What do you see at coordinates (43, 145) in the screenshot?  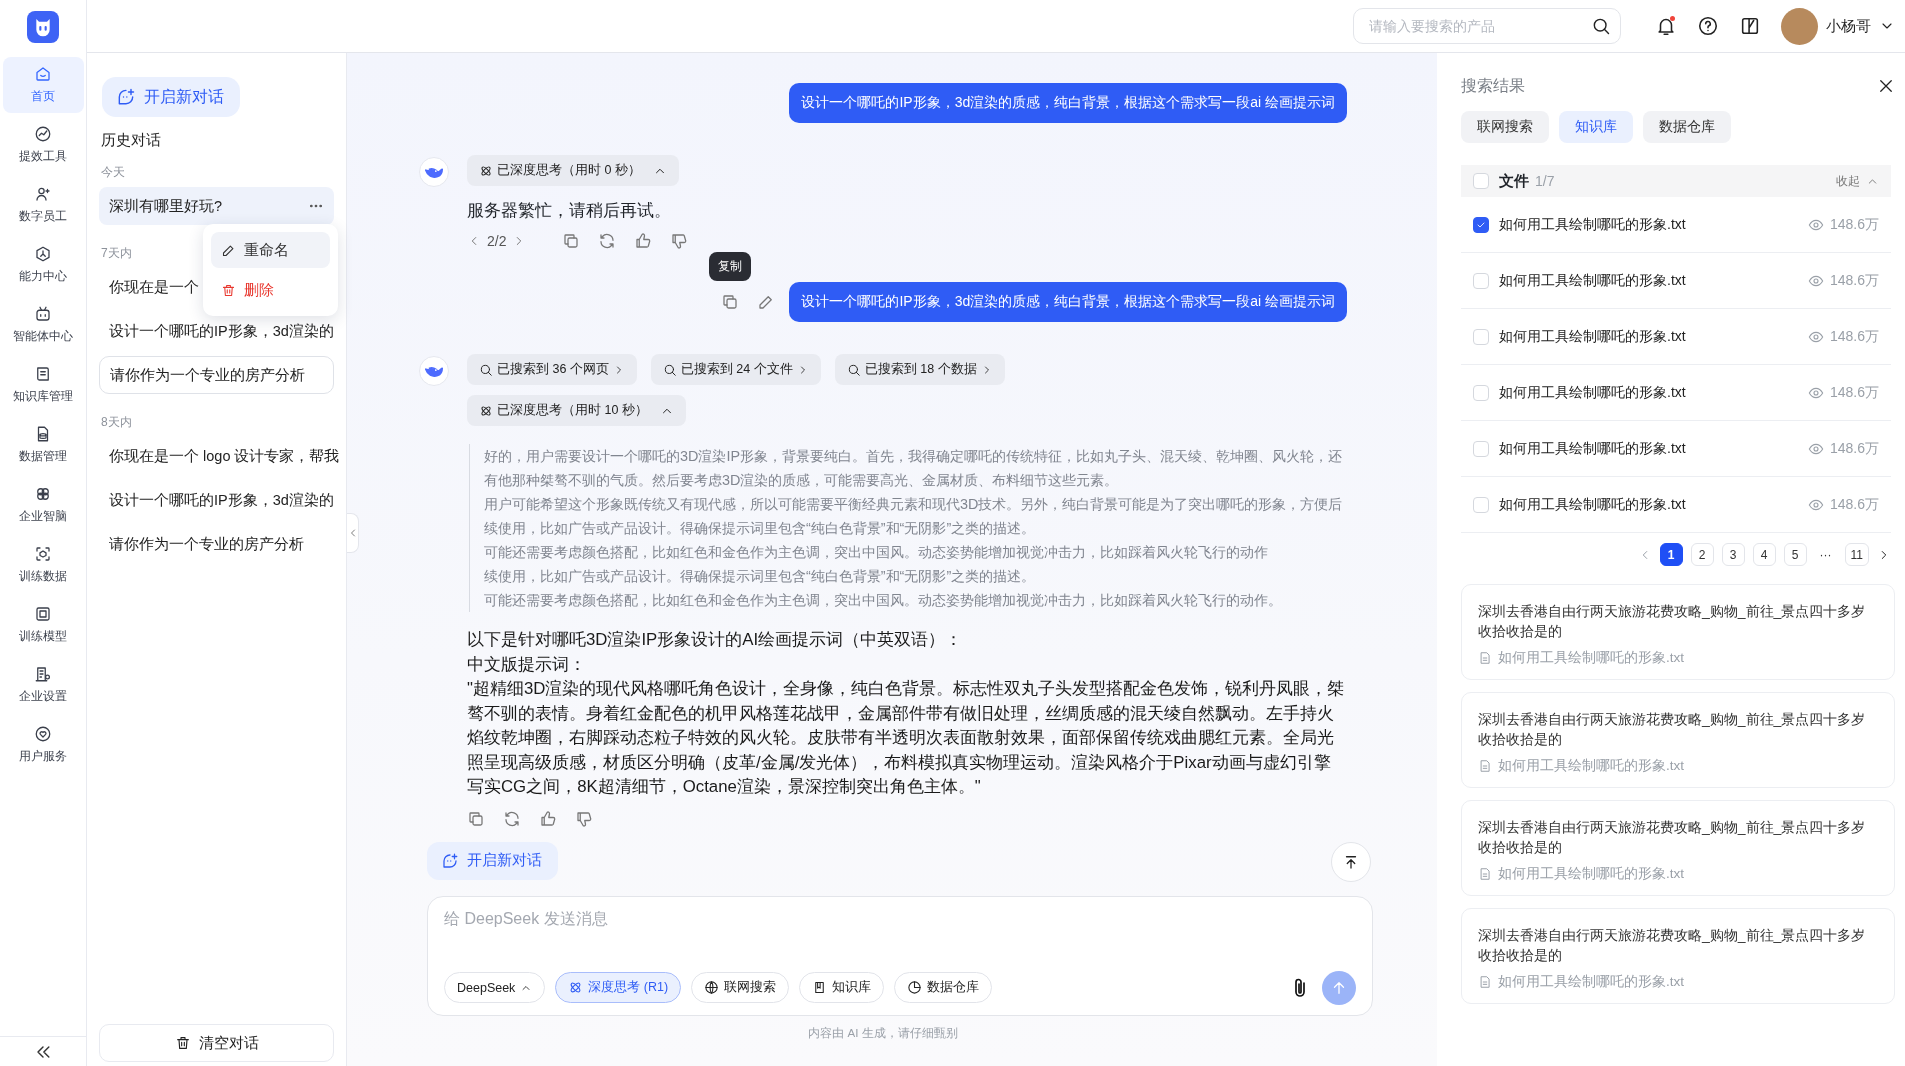 I see `nav-item: 提效工具` at bounding box center [43, 145].